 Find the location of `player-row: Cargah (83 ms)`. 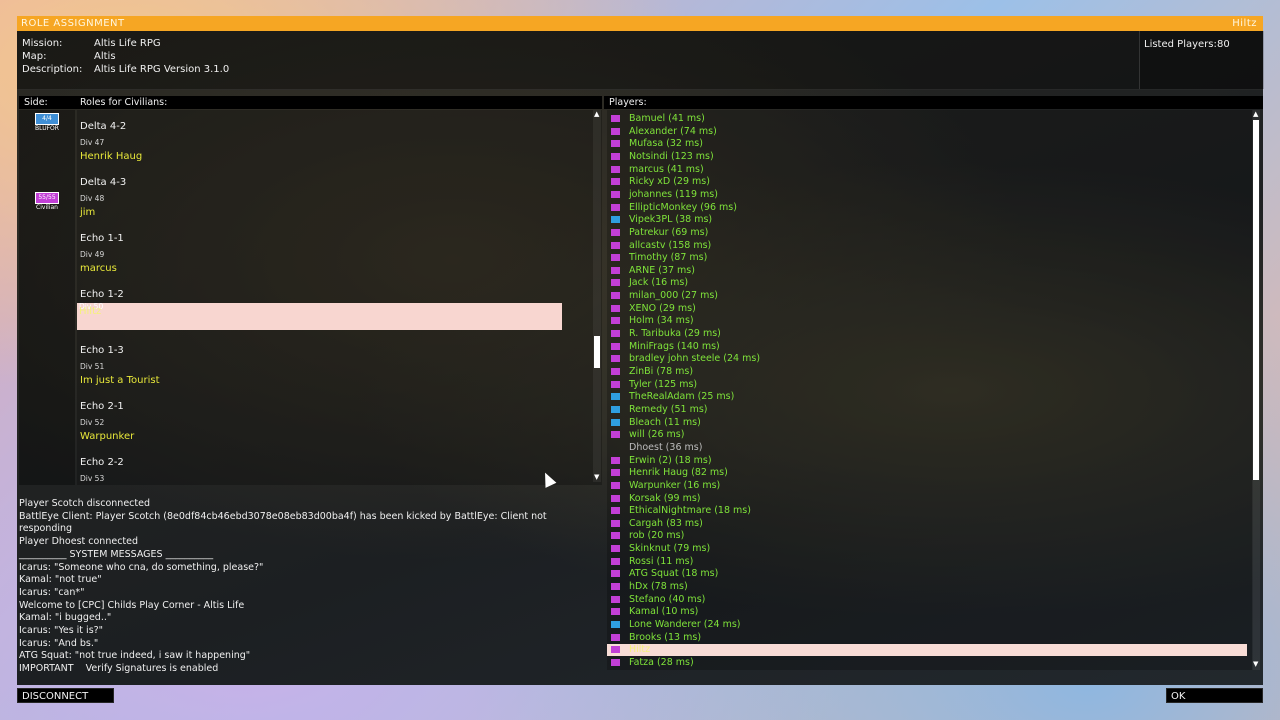

player-row: Cargah (83 ms) is located at coordinates (927, 524).